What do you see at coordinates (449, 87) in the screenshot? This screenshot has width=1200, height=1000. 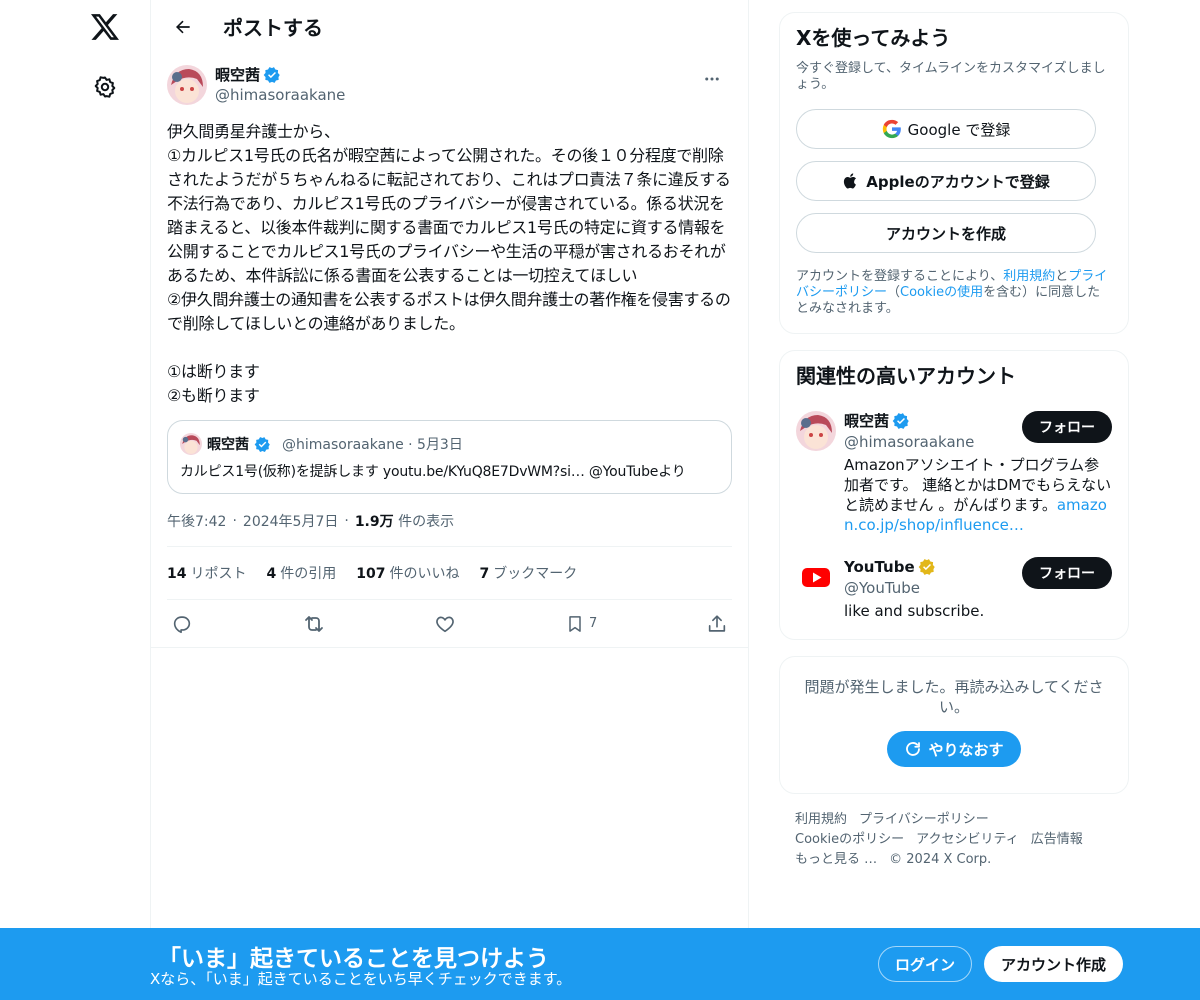 I see `post-author: 暇空茜 @himasoraakane` at bounding box center [449, 87].